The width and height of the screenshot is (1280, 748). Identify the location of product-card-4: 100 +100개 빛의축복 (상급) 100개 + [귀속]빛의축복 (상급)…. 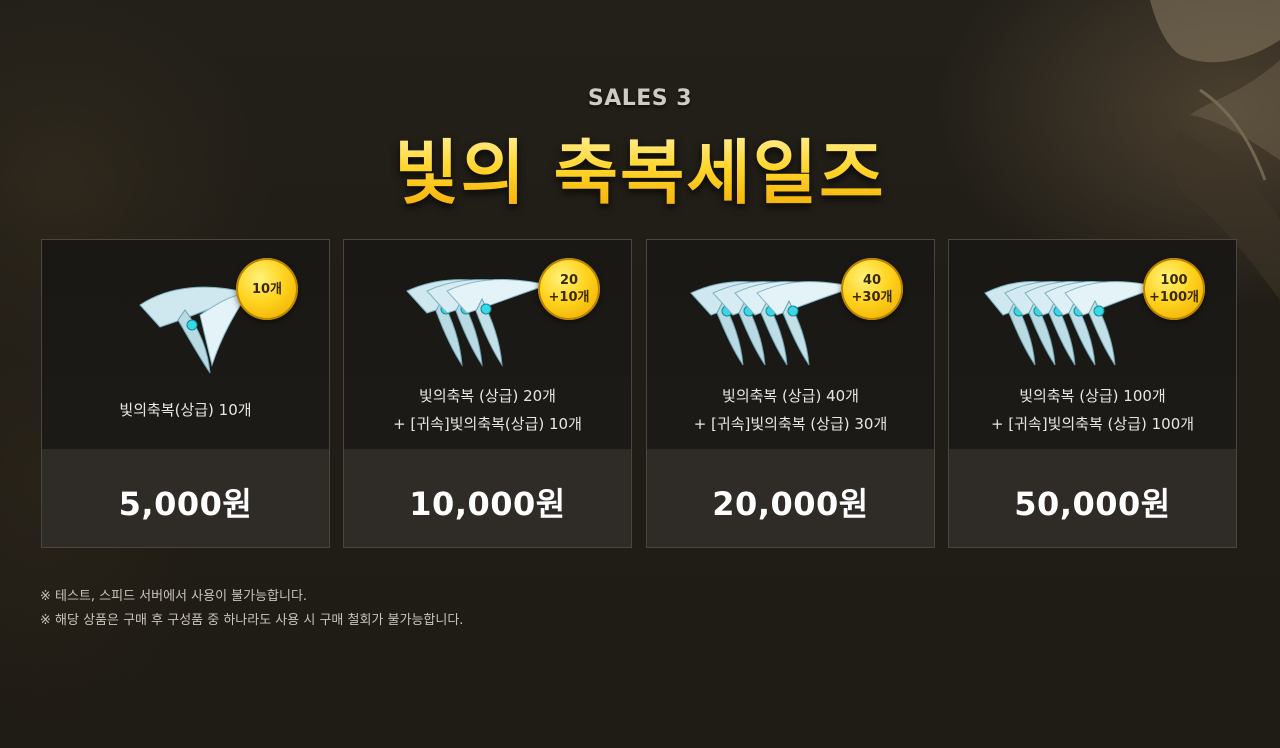
(1092, 393).